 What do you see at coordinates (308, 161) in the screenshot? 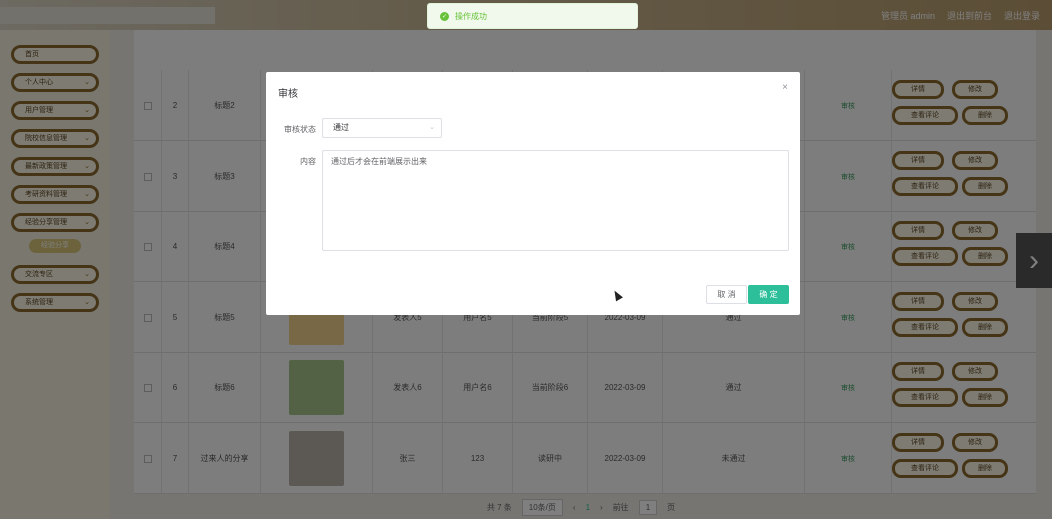
I see `content-label: 内容` at bounding box center [308, 161].